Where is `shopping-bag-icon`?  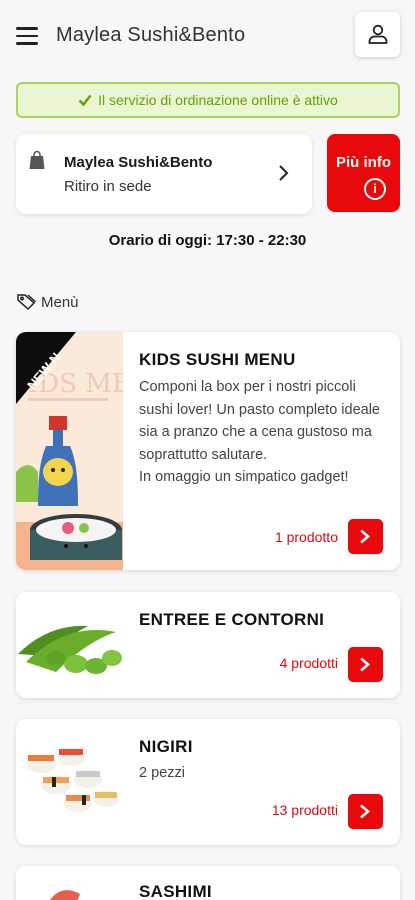
shopping-bag-icon is located at coordinates (37, 159).